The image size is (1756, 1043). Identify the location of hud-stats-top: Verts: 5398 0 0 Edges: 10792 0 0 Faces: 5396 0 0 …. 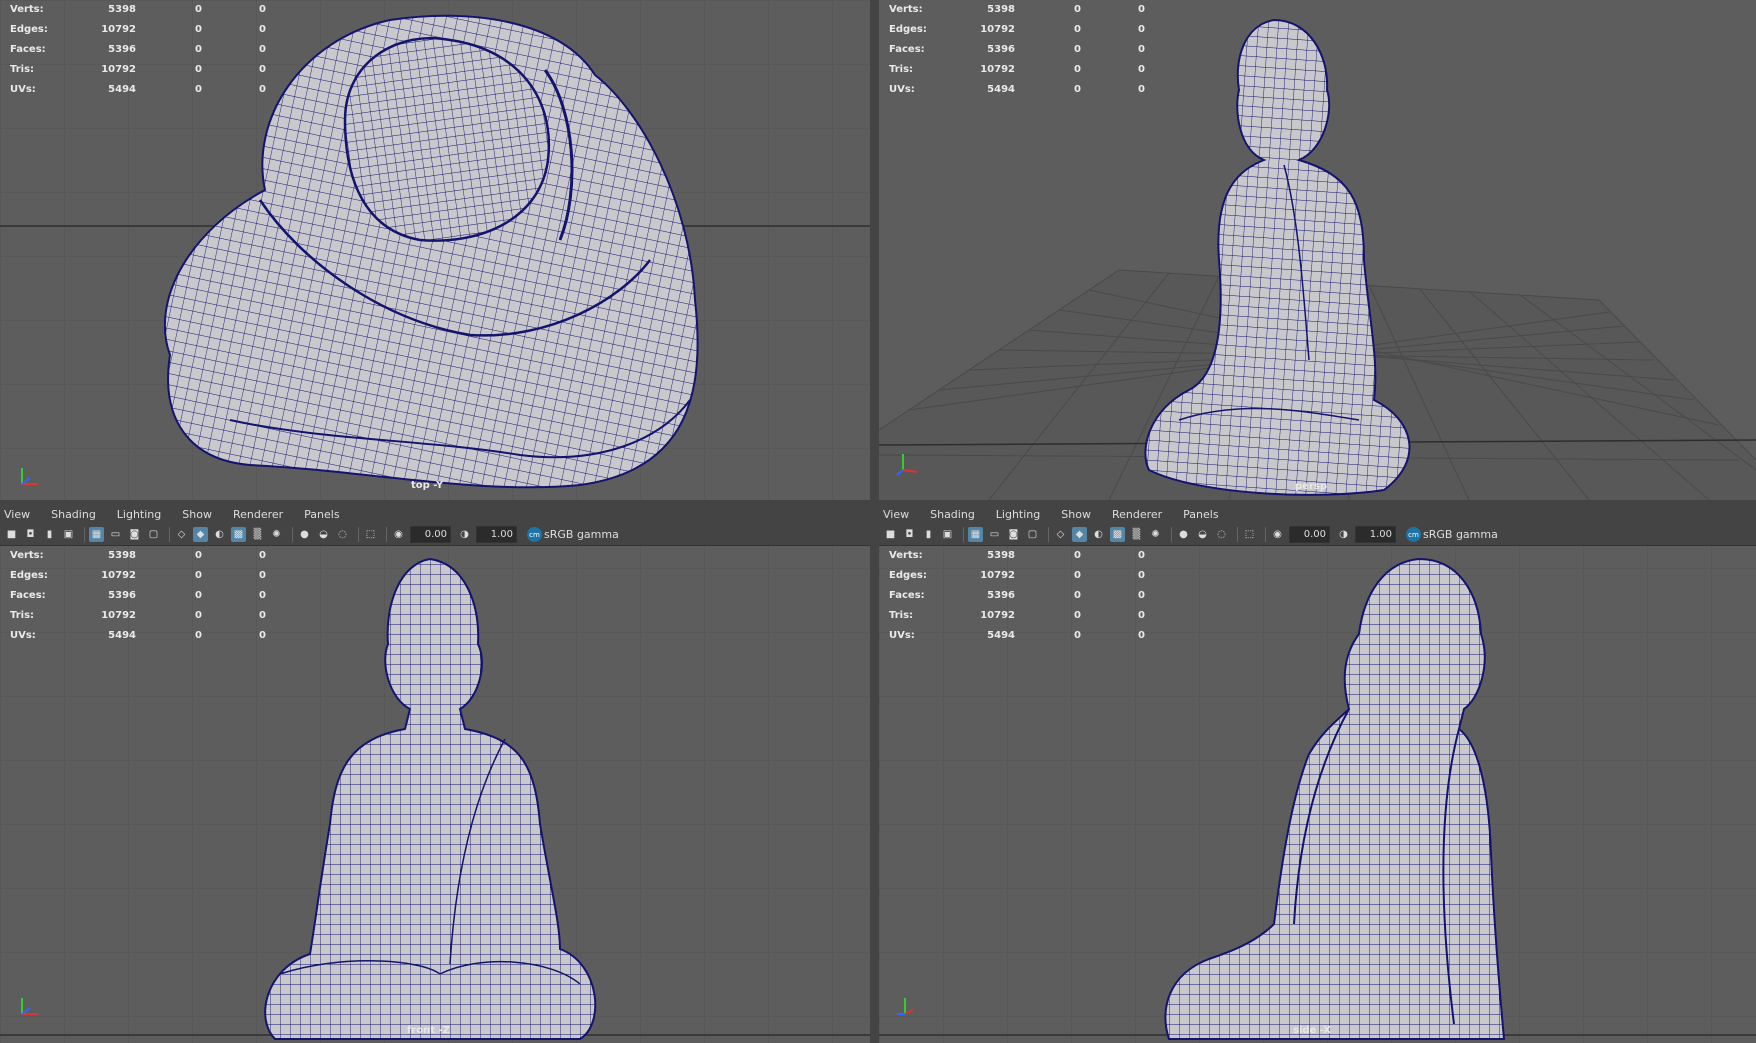
(138, 49).